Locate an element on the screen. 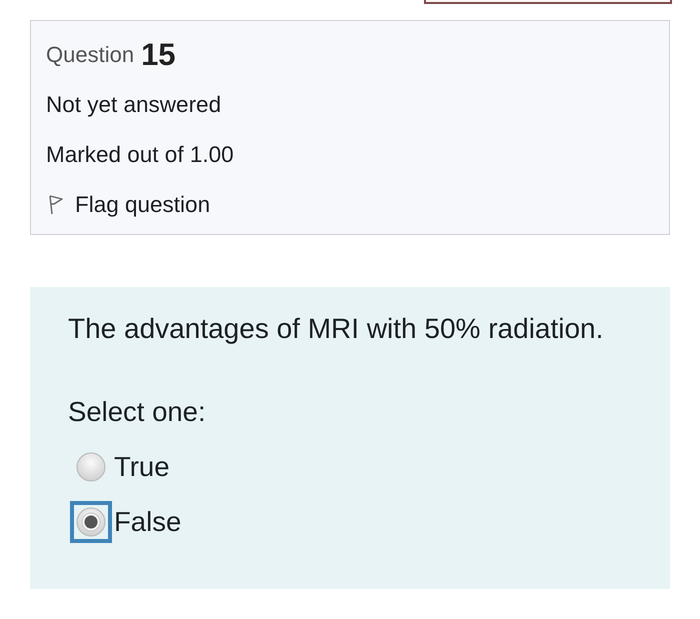  question-number: 15 is located at coordinates (158, 55).